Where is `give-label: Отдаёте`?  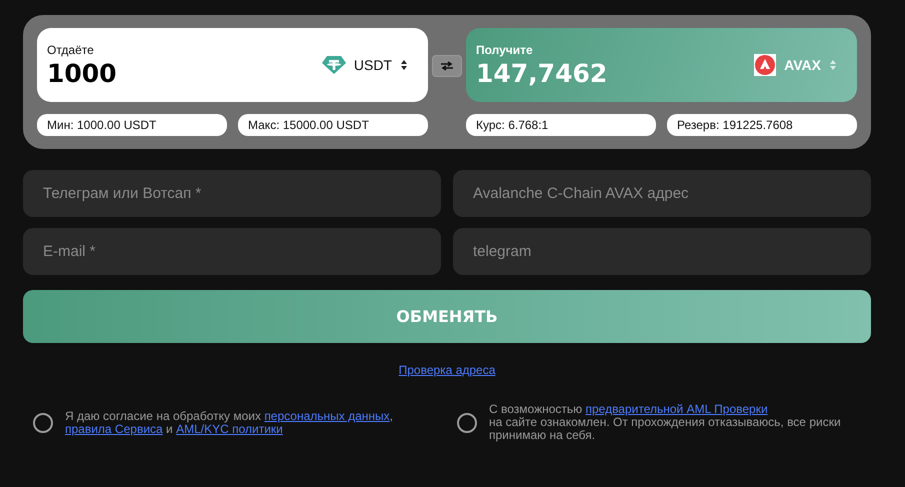
give-label: Отдаёте is located at coordinates (71, 49).